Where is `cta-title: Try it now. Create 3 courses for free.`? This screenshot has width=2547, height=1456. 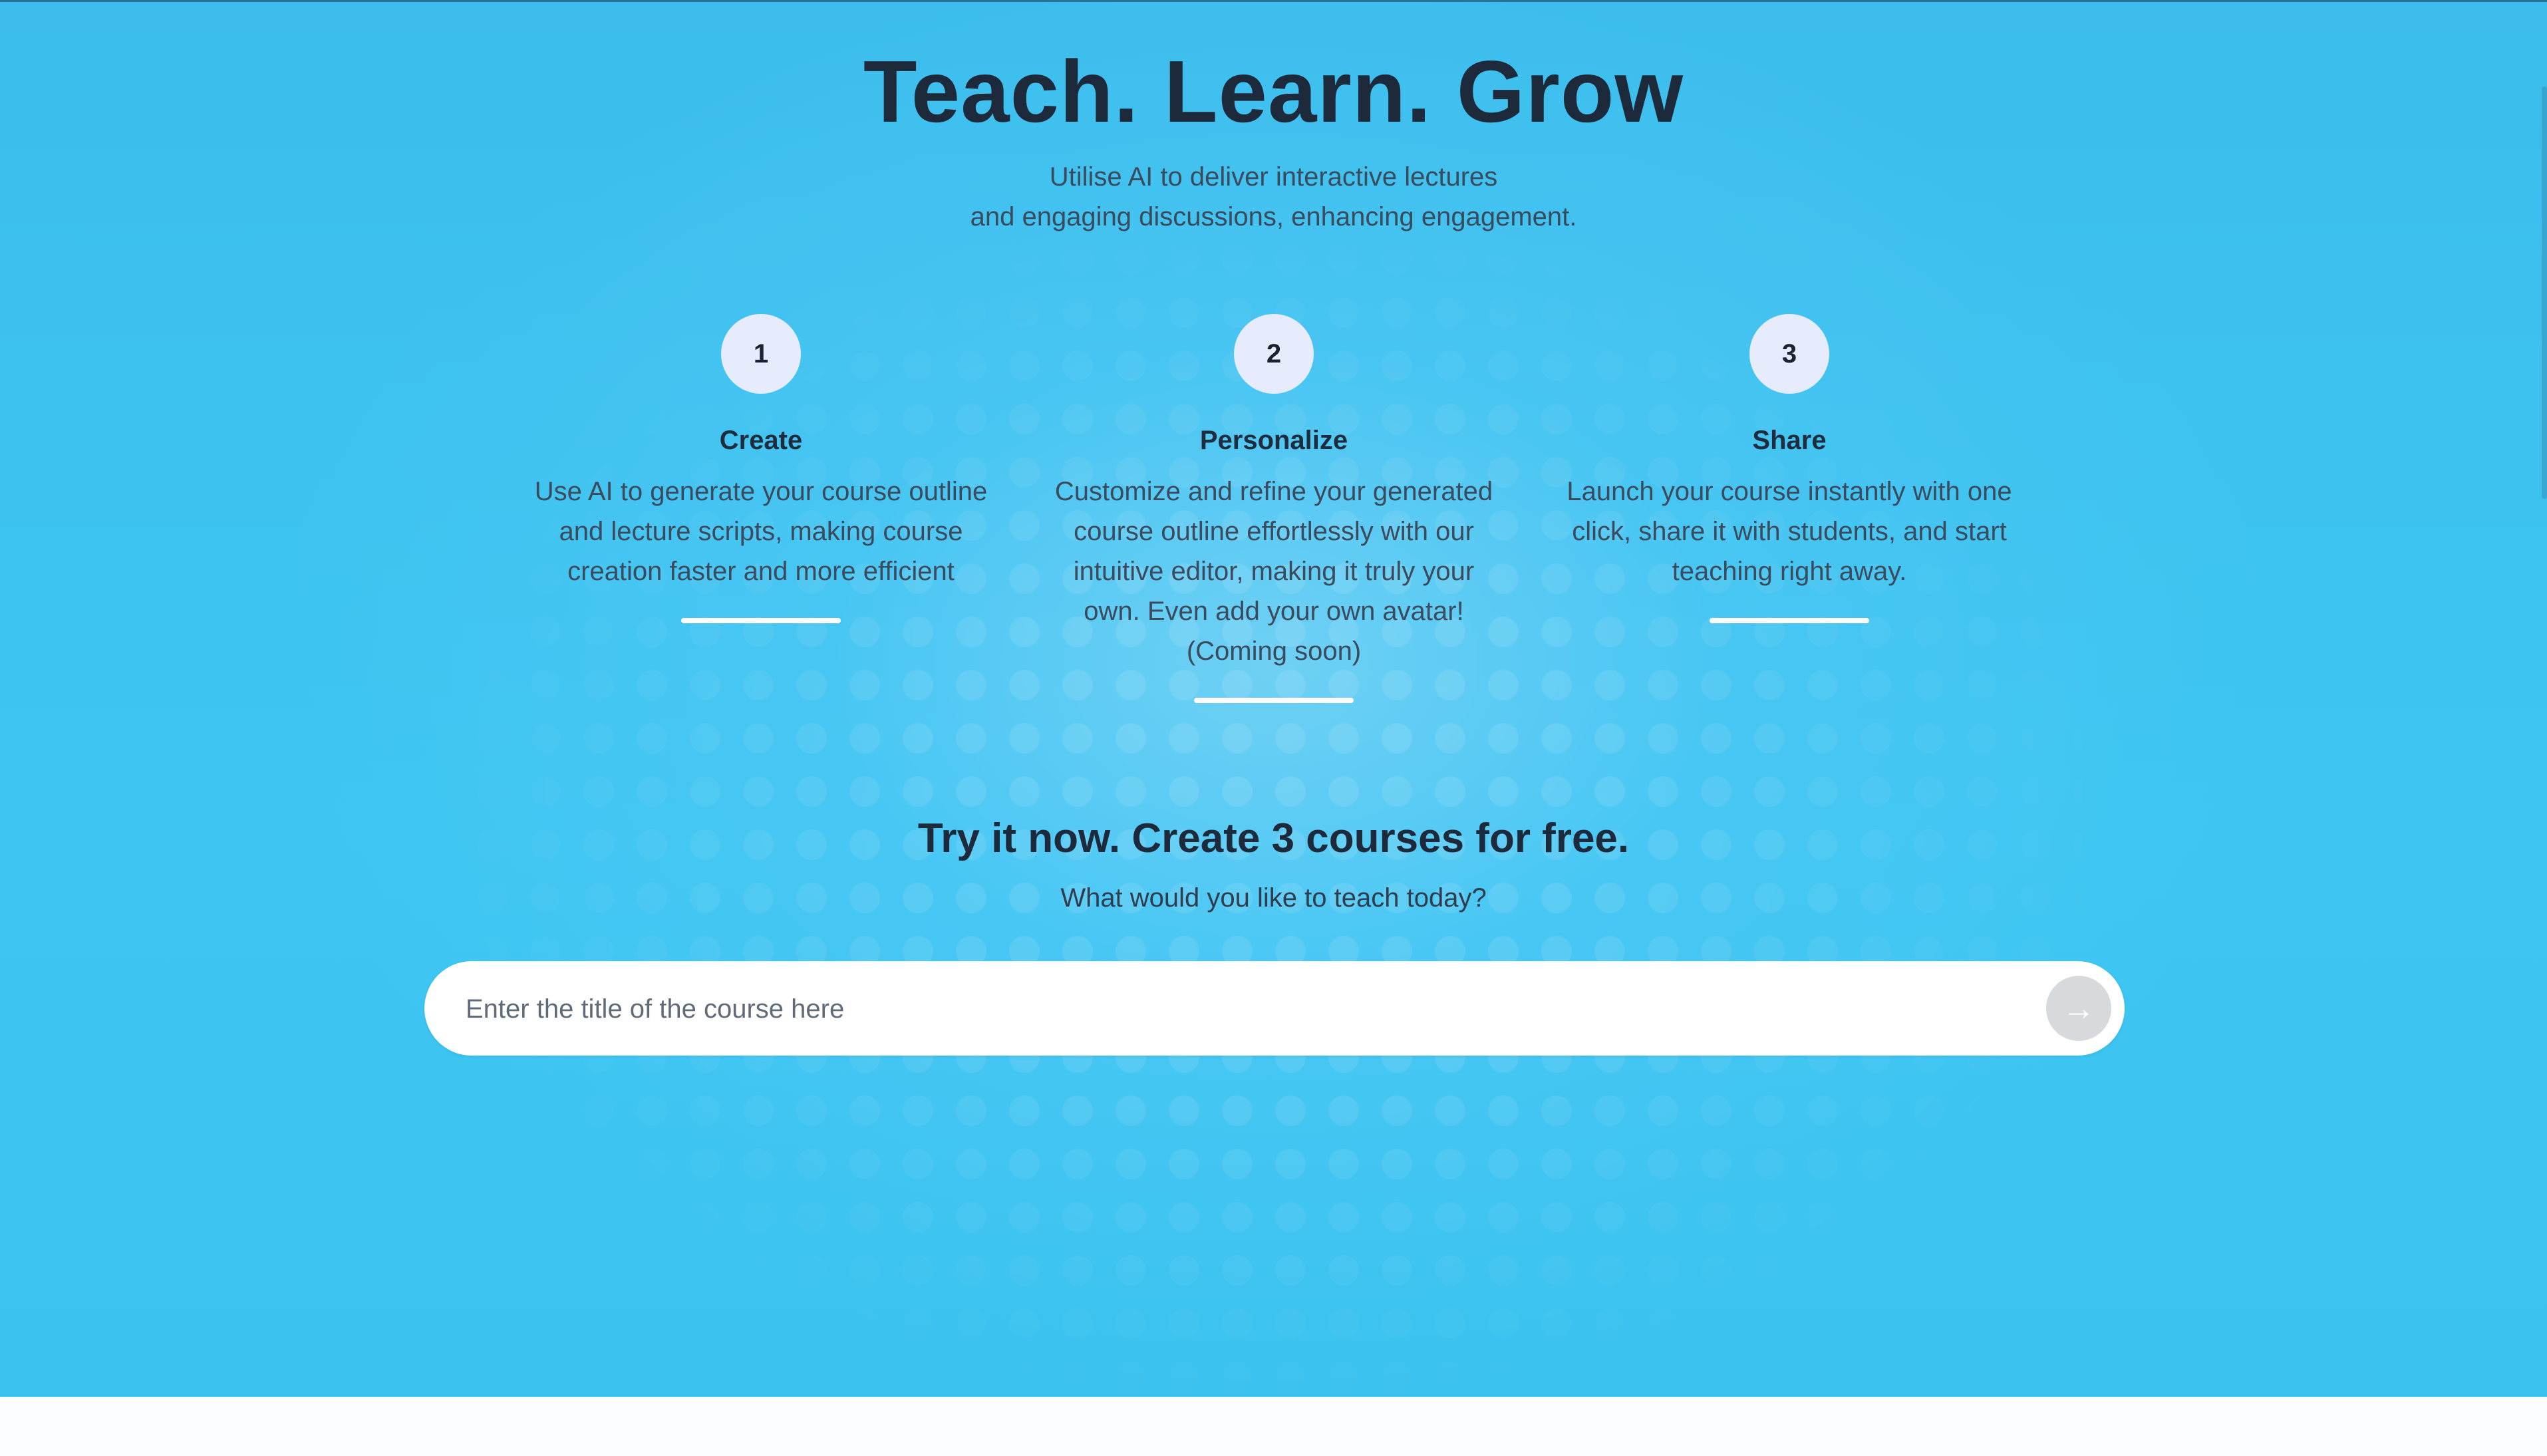
cta-title: Try it now. Create 3 courses for free. is located at coordinates (1273, 838).